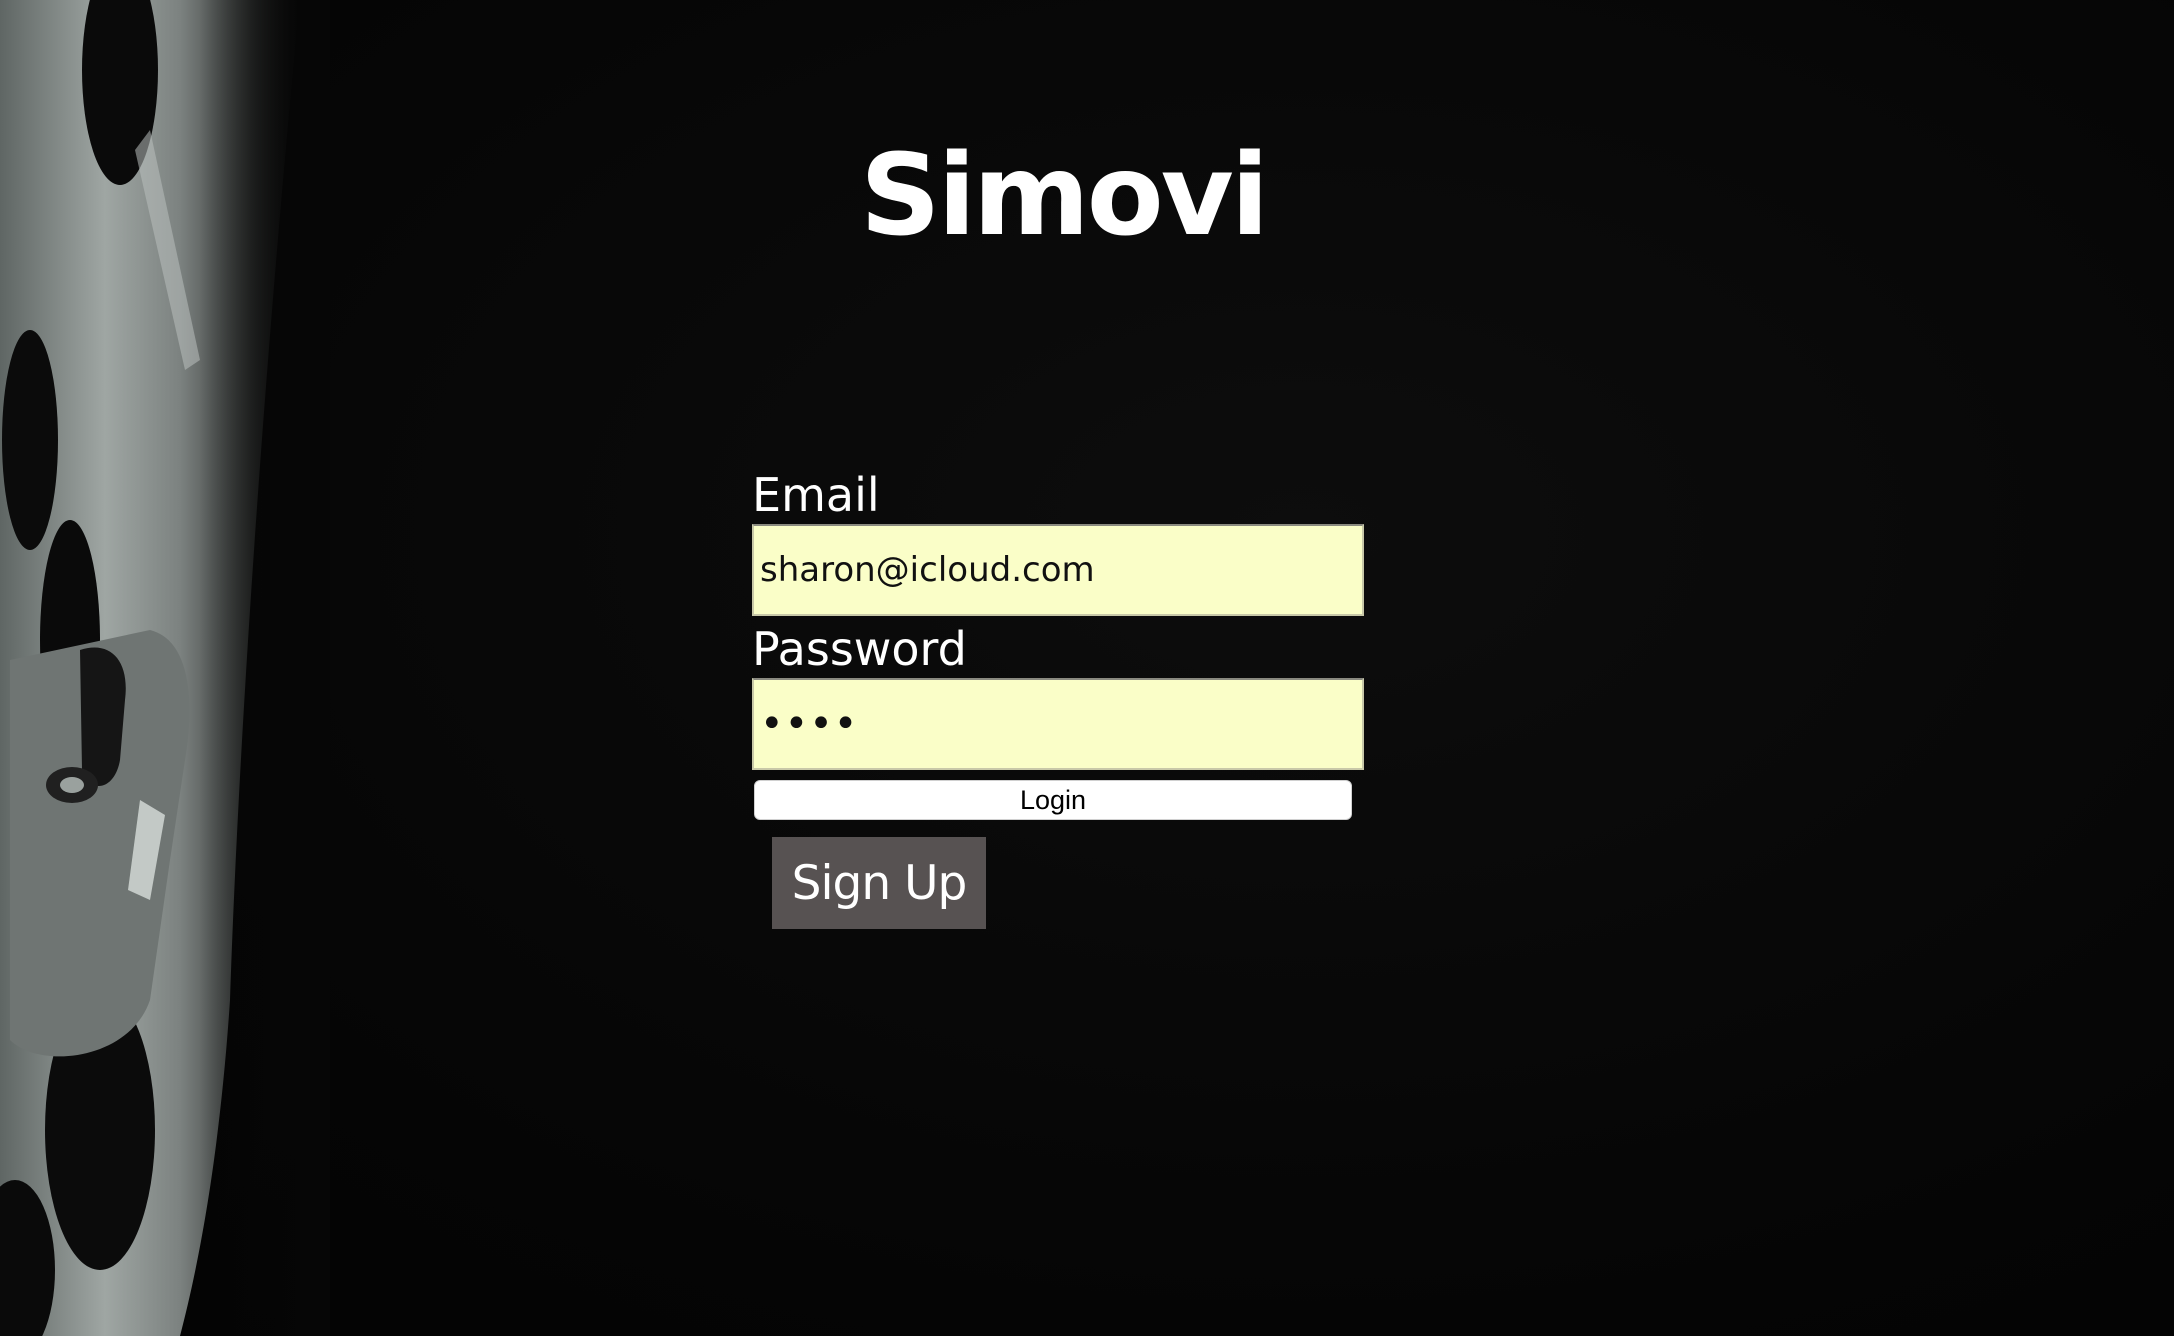 This screenshot has height=1336, width=2174. Describe the element at coordinates (879, 883) in the screenshot. I see `signup-button: Sign Up` at that location.